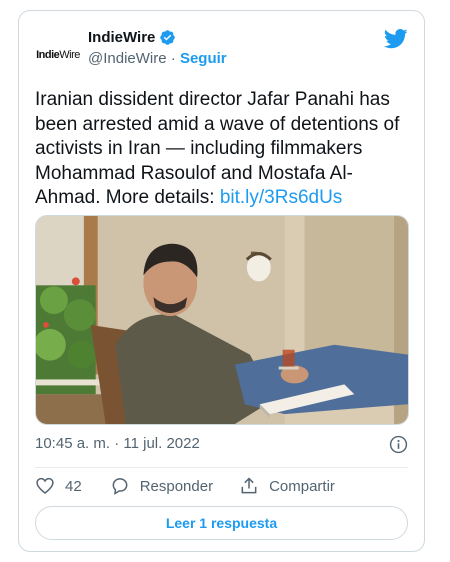  I want to click on tweet-timestamp: 10:45 a. m. · 11 jul. 2022, so click(117, 443).